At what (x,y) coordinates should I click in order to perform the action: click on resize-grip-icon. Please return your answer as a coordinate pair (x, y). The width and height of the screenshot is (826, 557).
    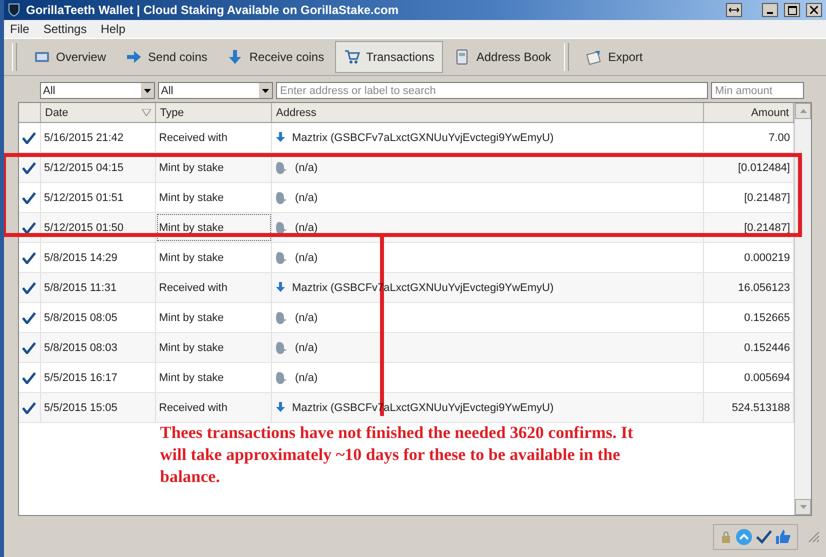
    Looking at the image, I should click on (814, 536).